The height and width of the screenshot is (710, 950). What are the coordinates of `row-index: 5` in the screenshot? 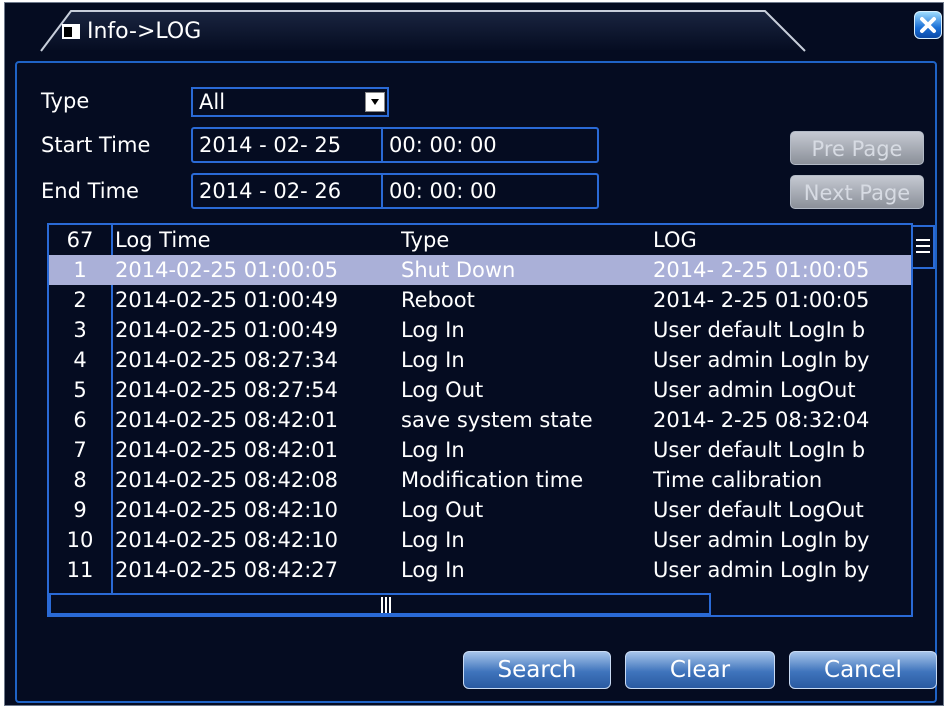 It's located at (80, 390).